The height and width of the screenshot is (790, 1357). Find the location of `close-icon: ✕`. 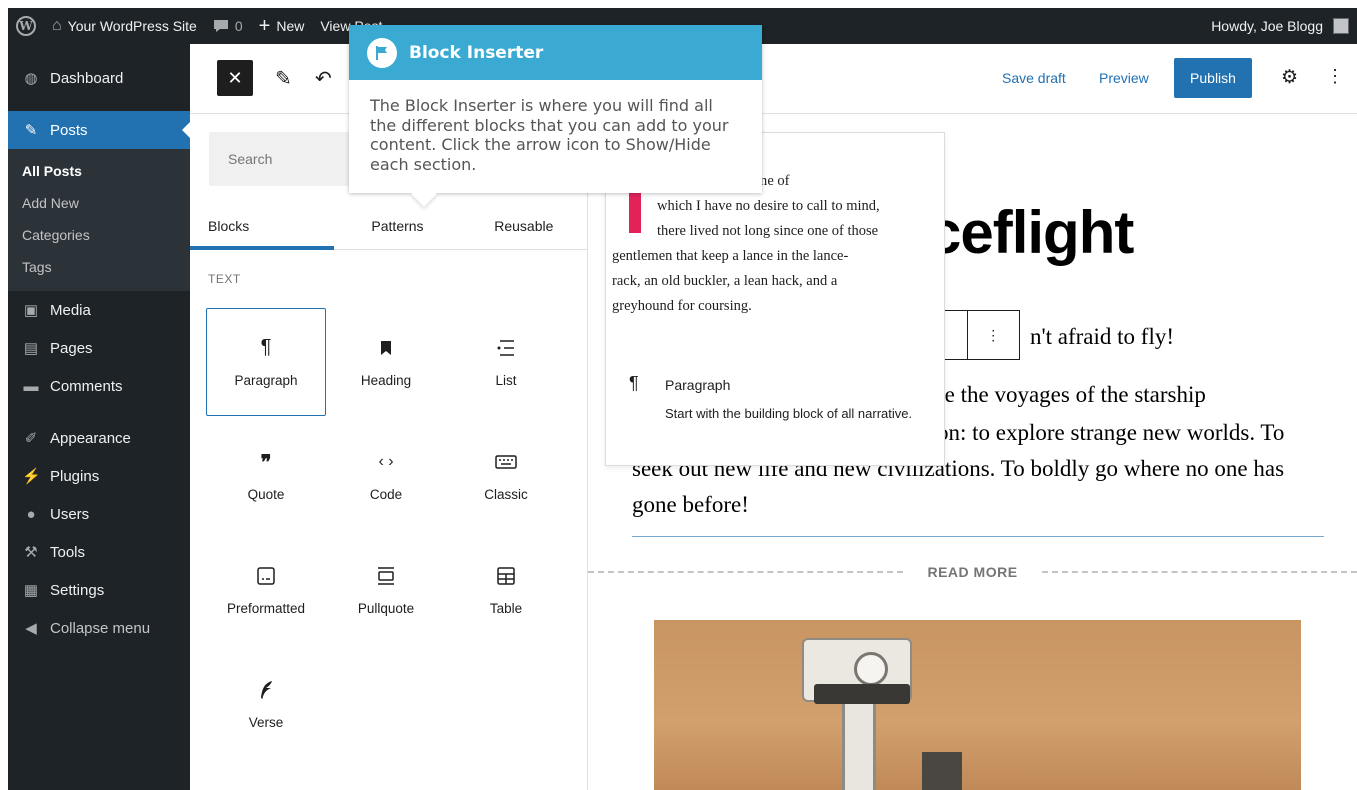

close-icon: ✕ is located at coordinates (235, 77).